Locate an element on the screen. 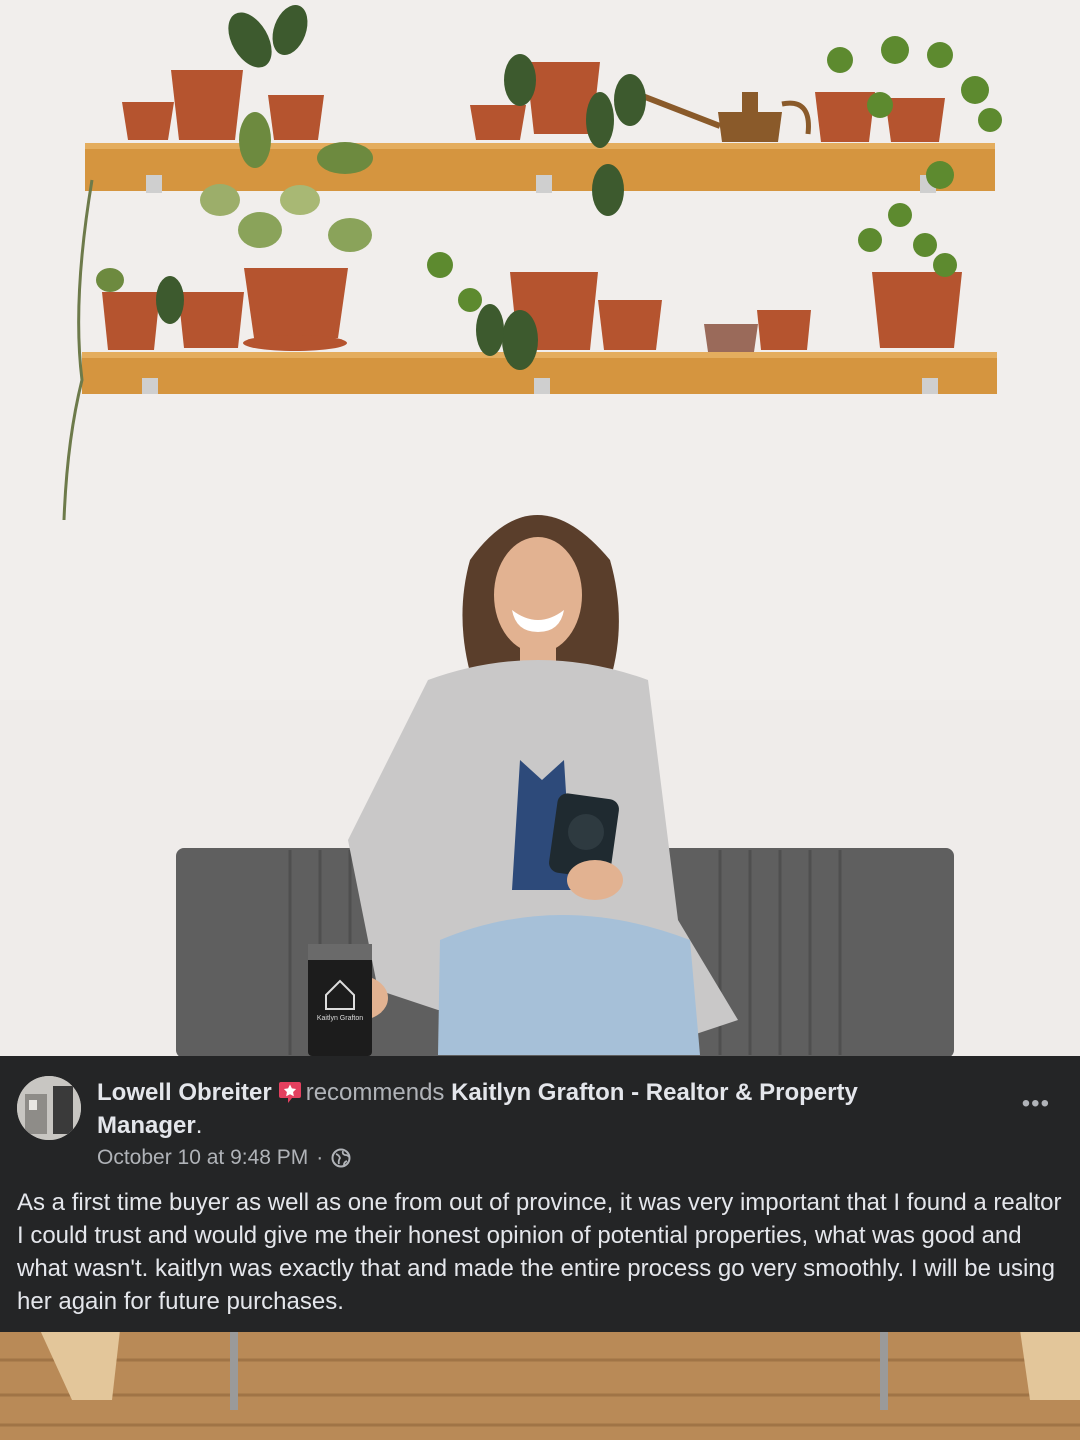 The height and width of the screenshot is (1440, 1080). recommends-text: recommends is located at coordinates (375, 1092).